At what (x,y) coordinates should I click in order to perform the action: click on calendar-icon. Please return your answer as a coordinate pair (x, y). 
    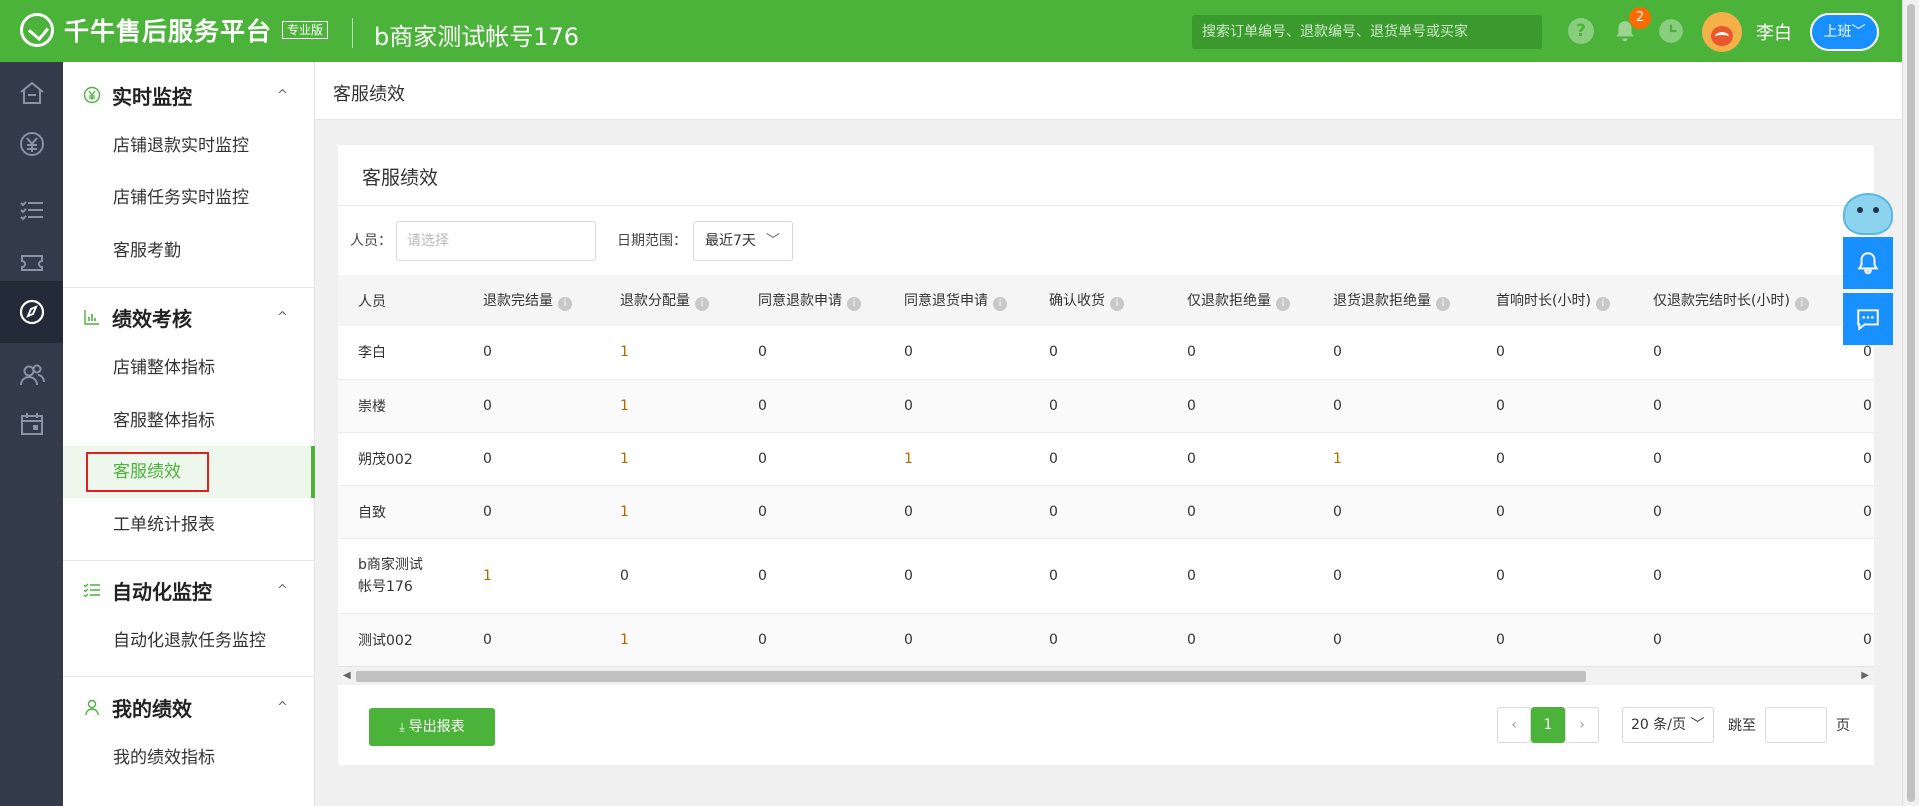
    Looking at the image, I should click on (31, 424).